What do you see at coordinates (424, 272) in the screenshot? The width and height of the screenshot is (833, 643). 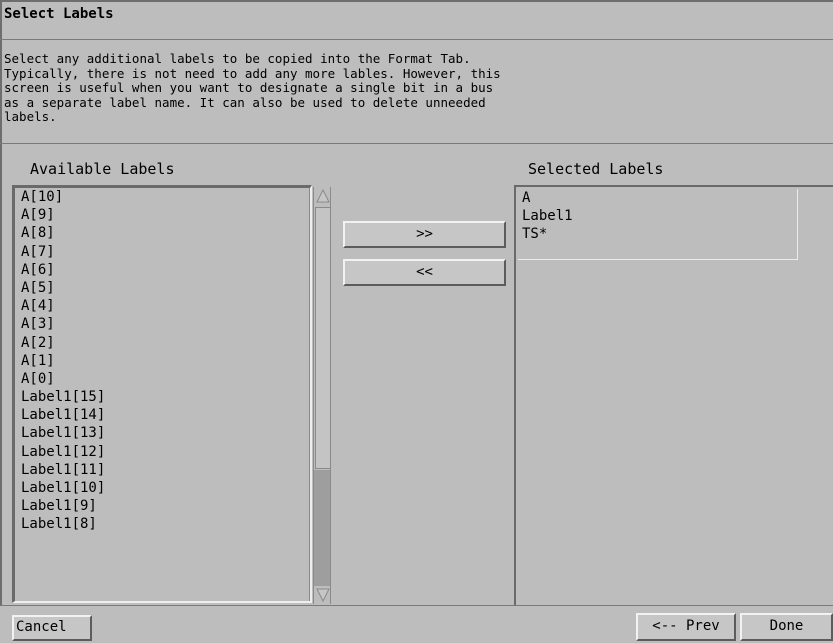 I see `remove-label-button: <<` at bounding box center [424, 272].